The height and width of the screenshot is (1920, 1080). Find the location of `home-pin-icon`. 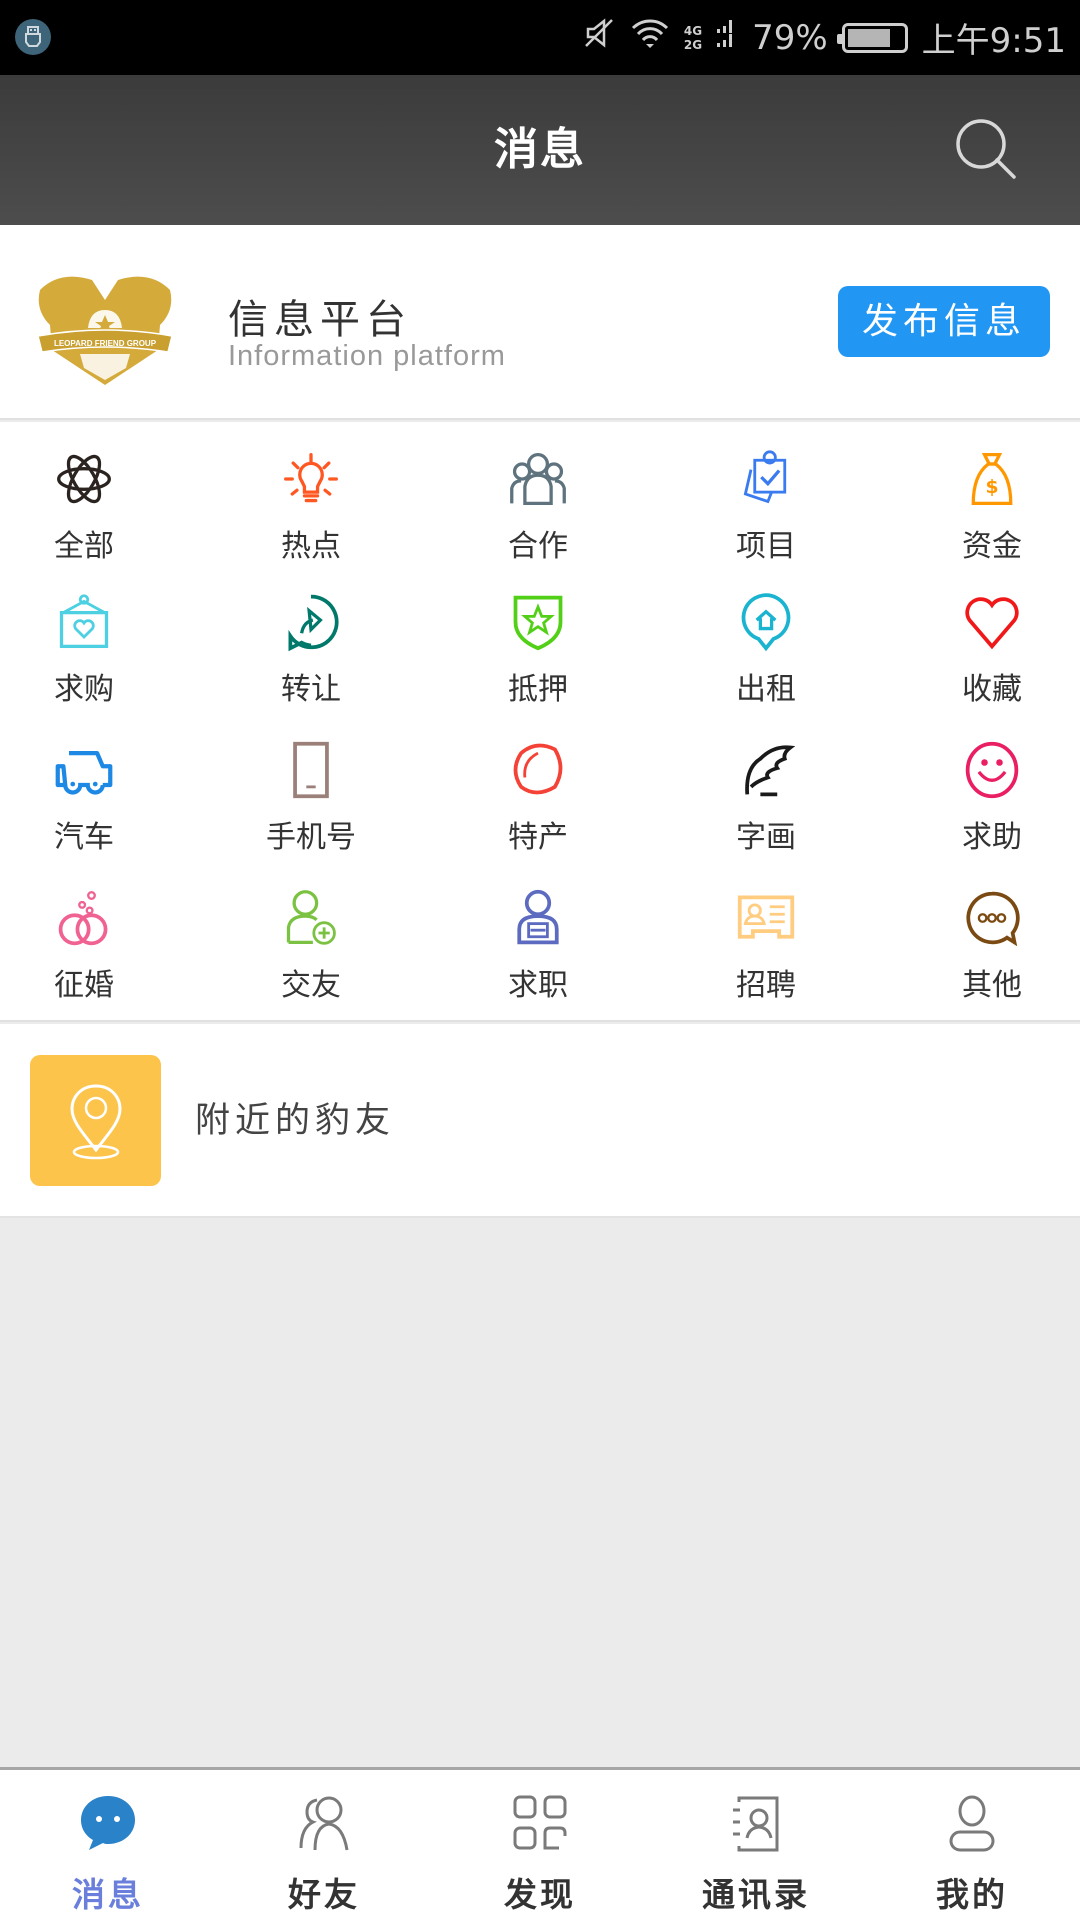

home-pin-icon is located at coordinates (766, 622).